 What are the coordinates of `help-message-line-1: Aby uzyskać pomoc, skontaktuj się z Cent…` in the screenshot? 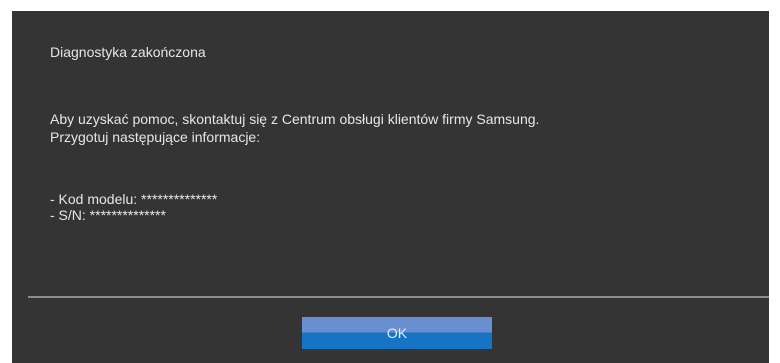 It's located at (295, 119).